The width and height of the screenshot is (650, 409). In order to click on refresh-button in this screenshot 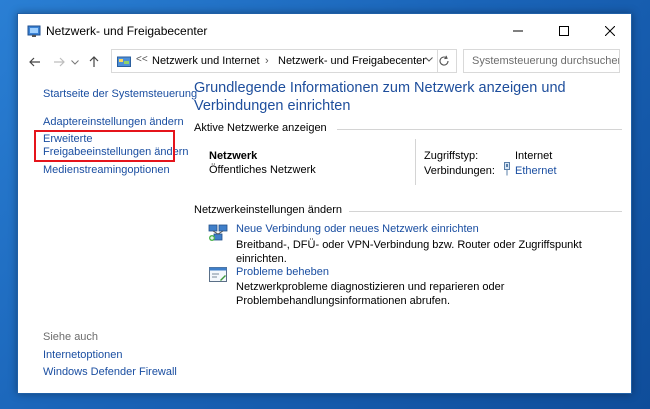, I will do `click(444, 61)`.